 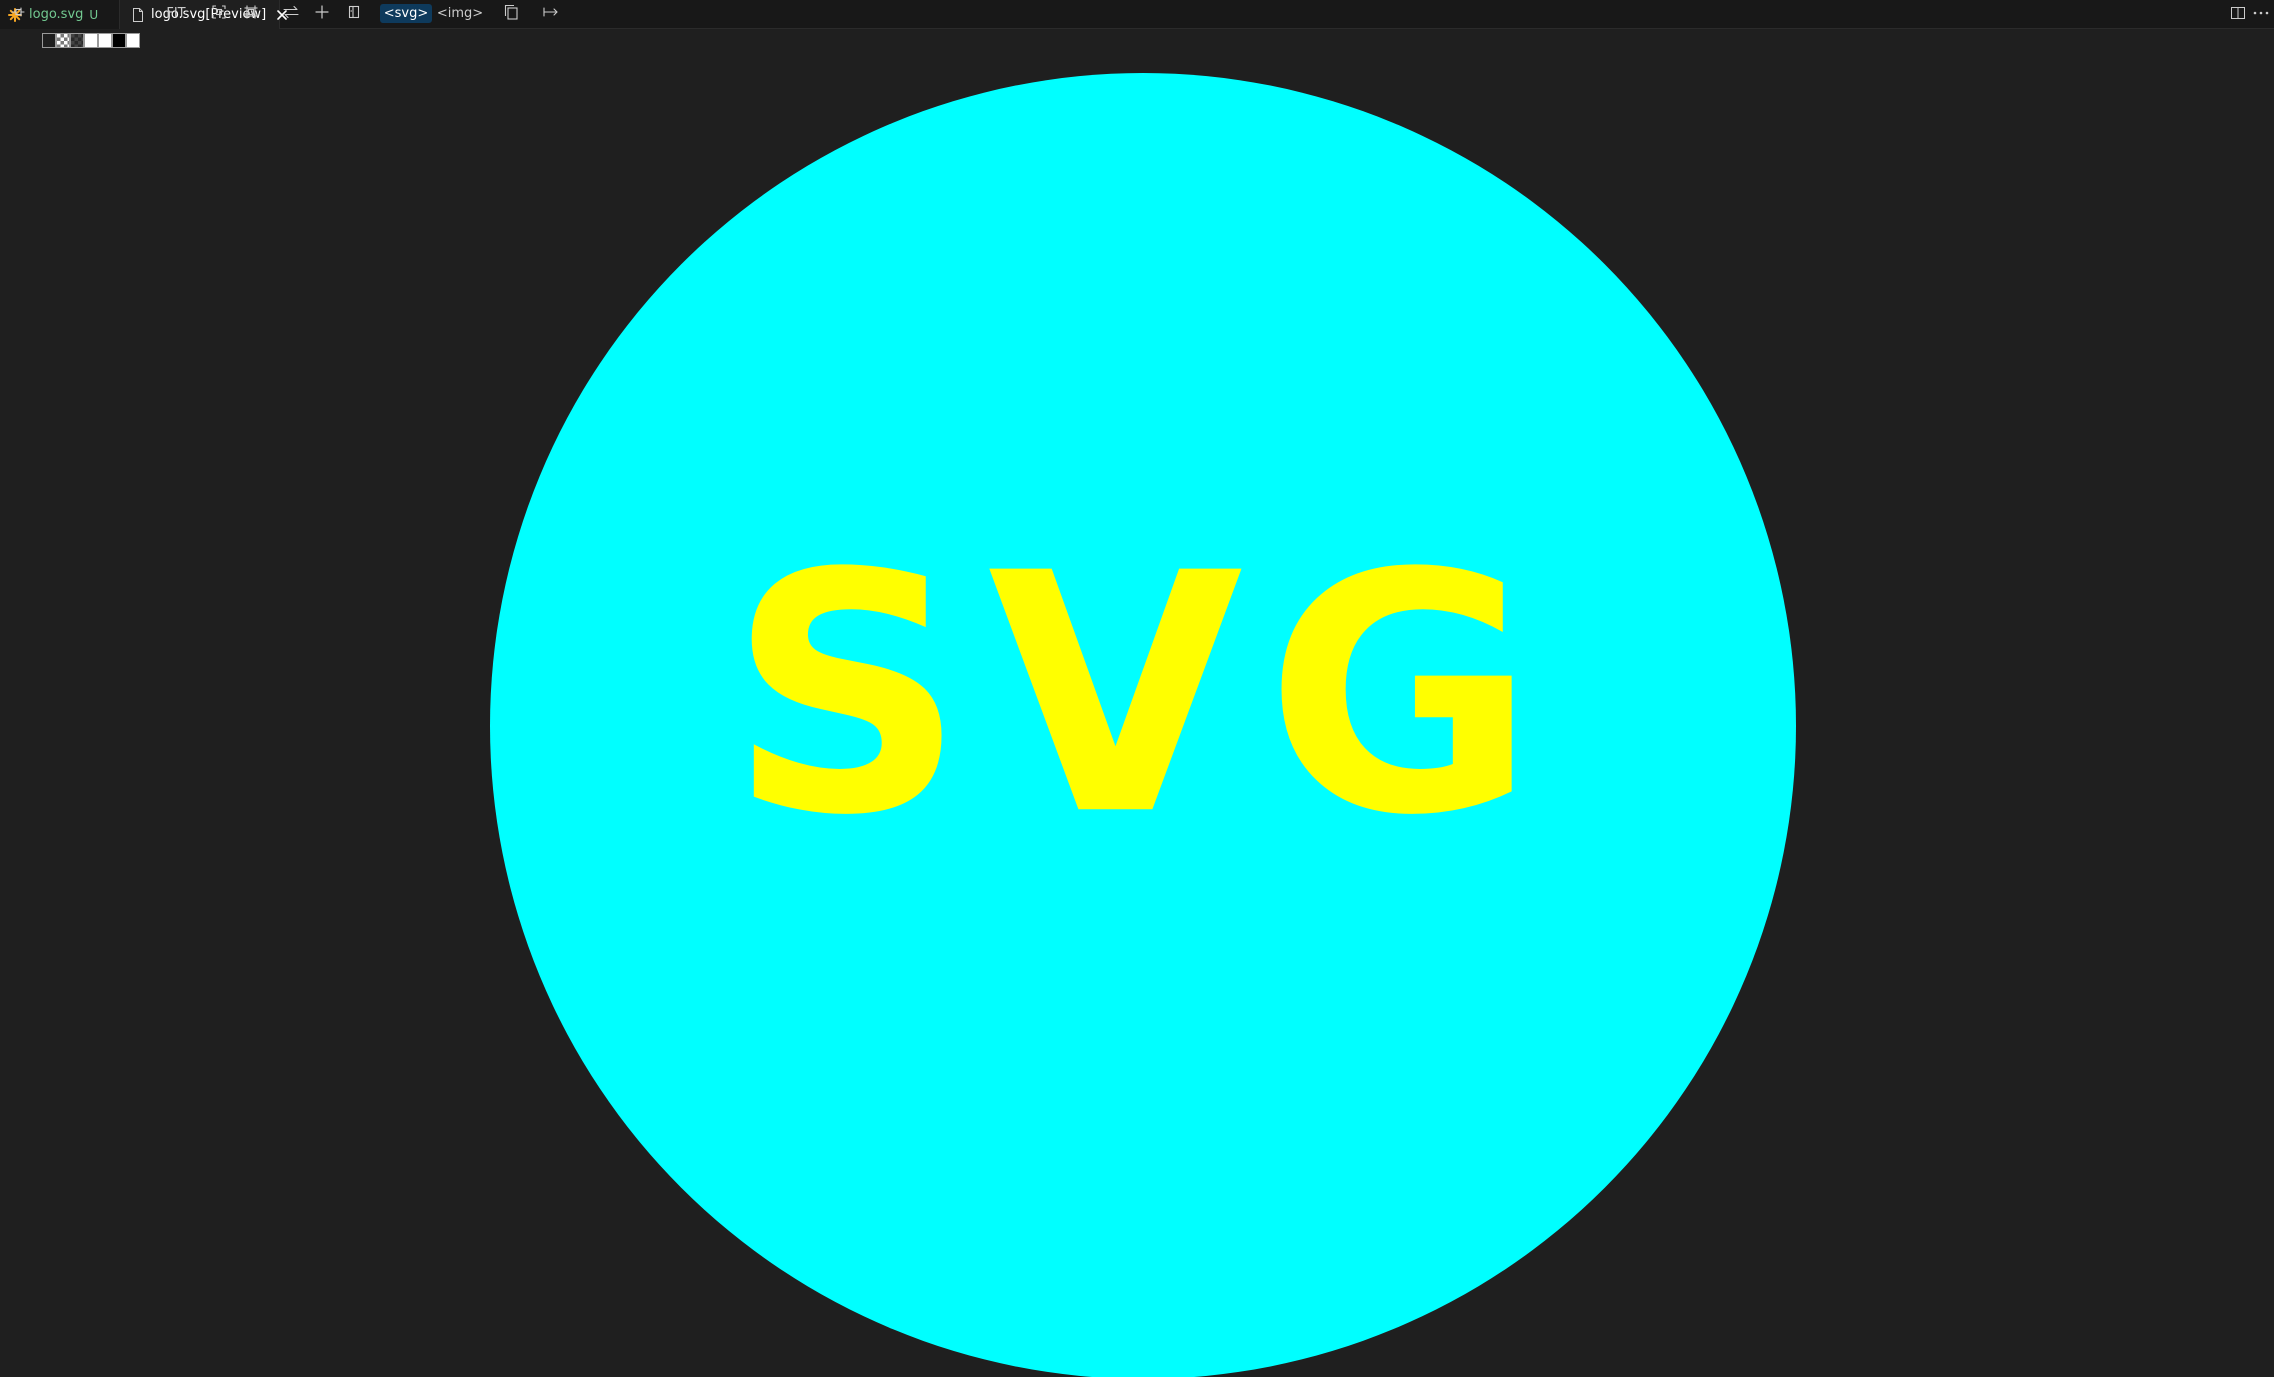 What do you see at coordinates (1143, 695) in the screenshot?
I see `logo-text: SVG` at bounding box center [1143, 695].